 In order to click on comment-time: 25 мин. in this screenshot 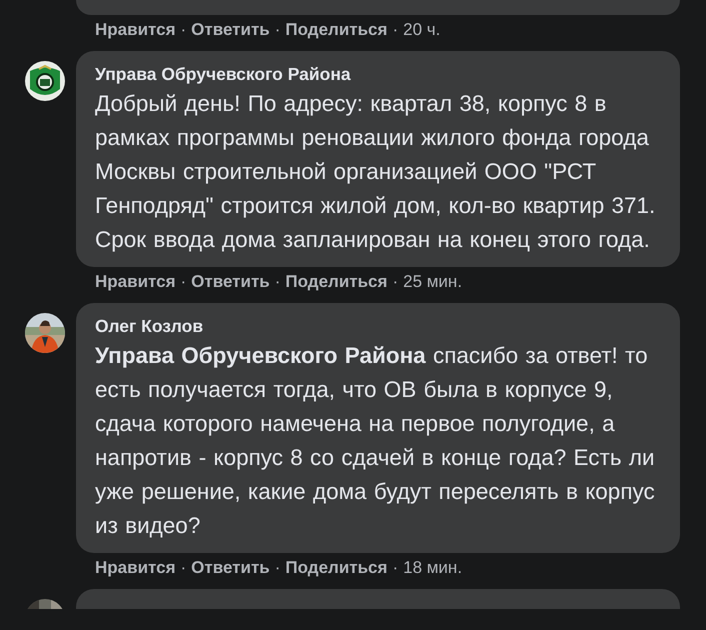, I will do `click(432, 282)`.